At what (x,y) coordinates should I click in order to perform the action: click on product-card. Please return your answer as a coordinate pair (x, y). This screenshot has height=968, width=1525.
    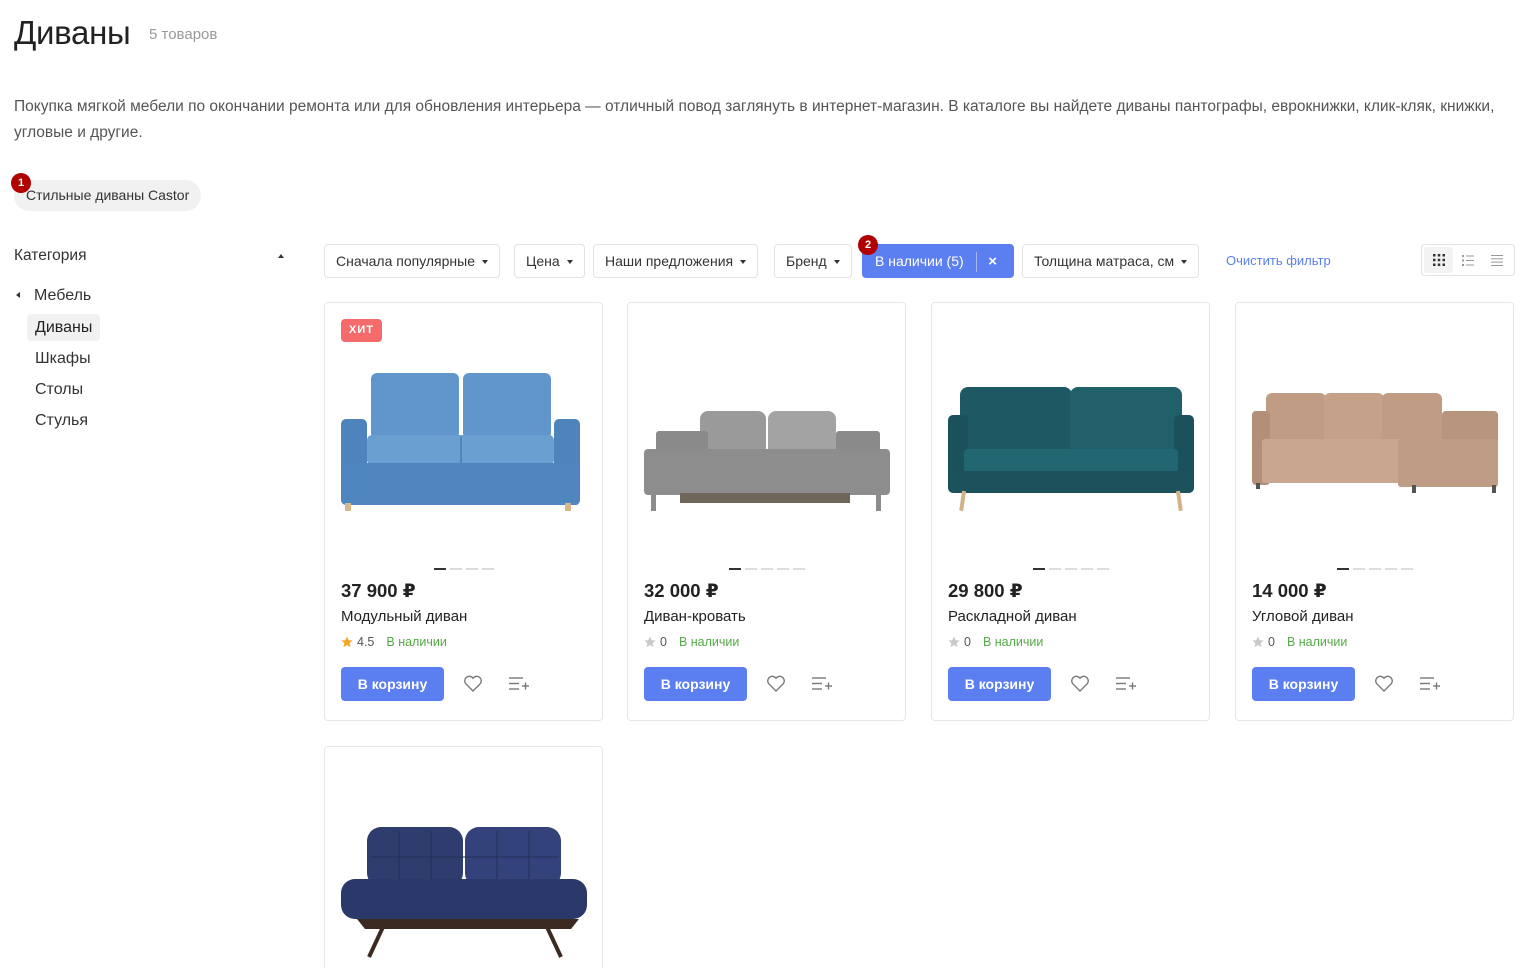
    Looking at the image, I should click on (463, 857).